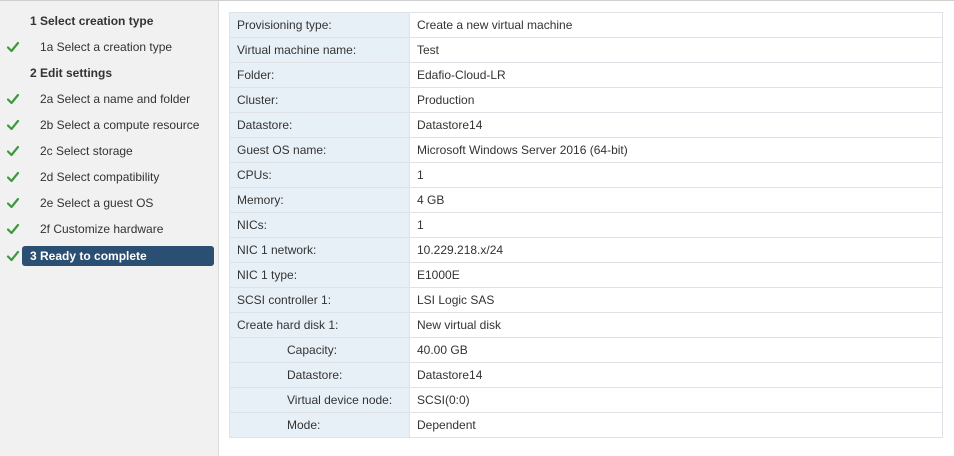 This screenshot has width=954, height=456. I want to click on property-value: Edafio-Cloud-LR, so click(676, 75).